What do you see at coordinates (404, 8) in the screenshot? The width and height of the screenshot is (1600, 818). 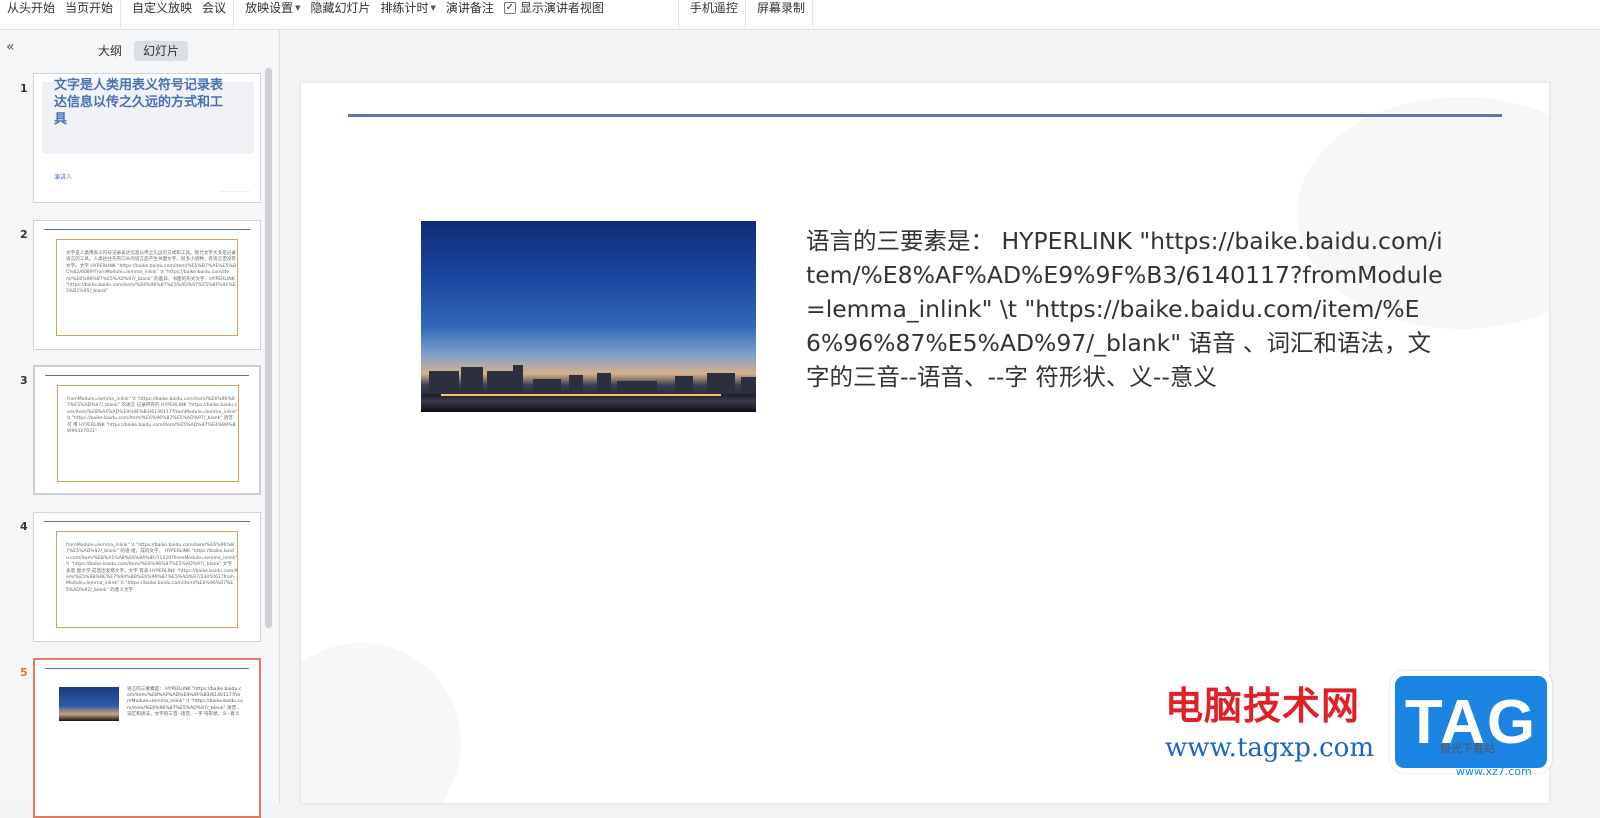 I see `rehearse-timing-label: 排练计时` at bounding box center [404, 8].